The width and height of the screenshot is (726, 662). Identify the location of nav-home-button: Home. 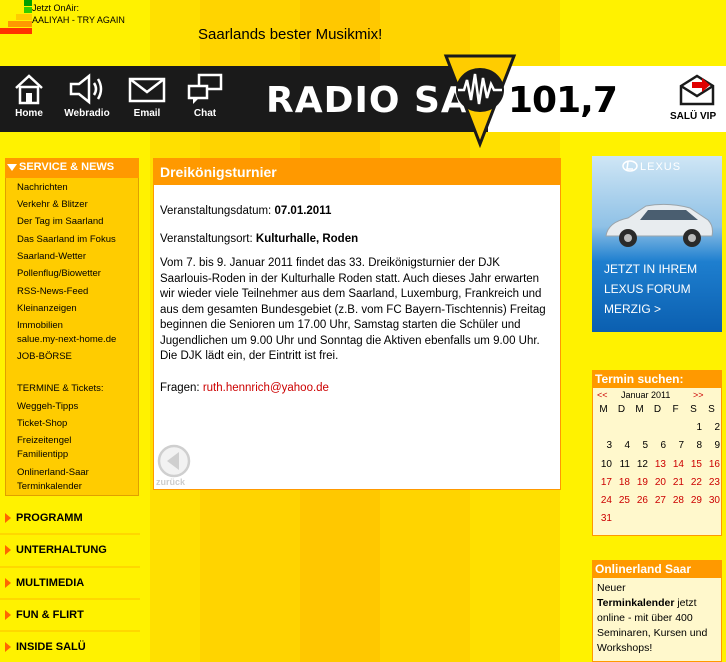
(29, 95).